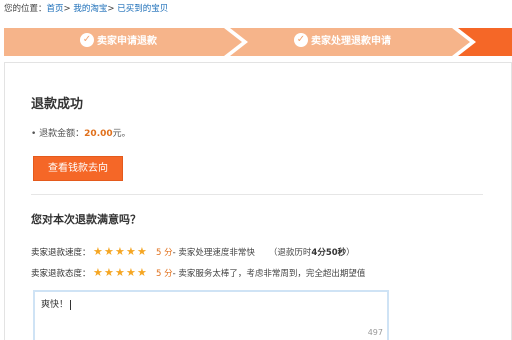 The width and height of the screenshot is (512, 340). Describe the element at coordinates (350, 253) in the screenshot. I see `refund-duration-suffix: ）` at that location.